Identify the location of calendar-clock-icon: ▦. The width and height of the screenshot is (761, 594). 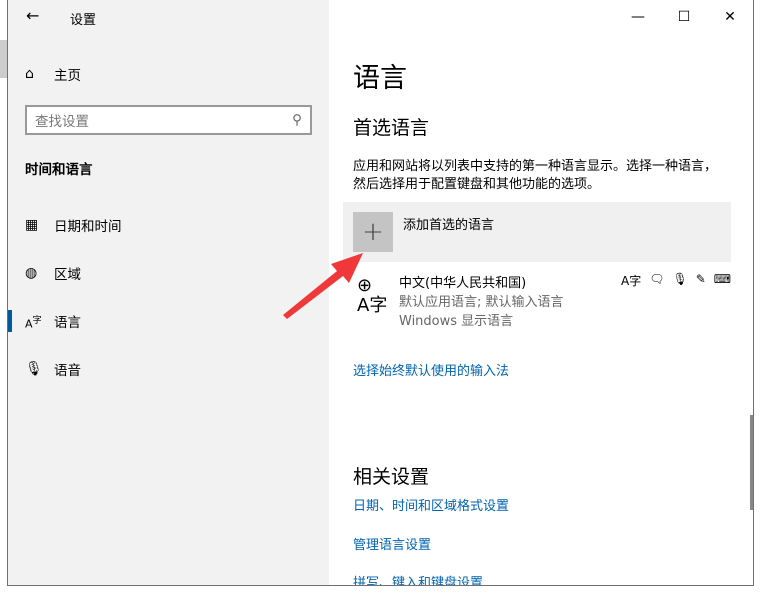
(32, 225).